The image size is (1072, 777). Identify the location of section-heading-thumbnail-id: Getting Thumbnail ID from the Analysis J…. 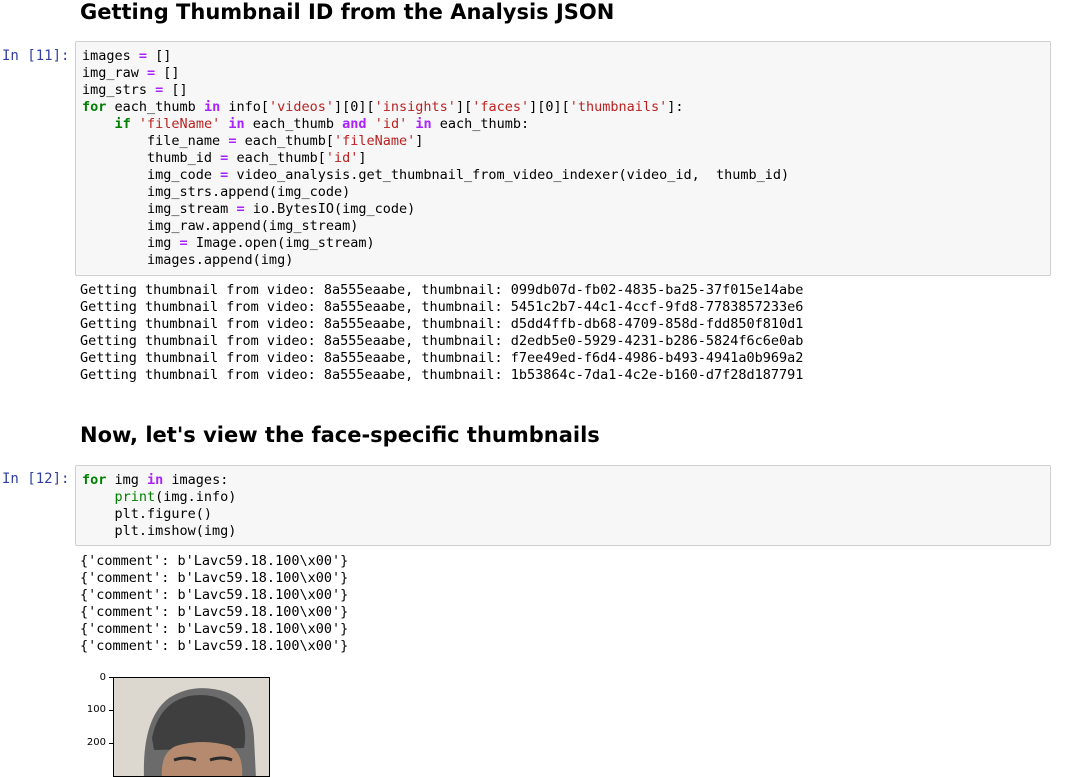
(347, 12).